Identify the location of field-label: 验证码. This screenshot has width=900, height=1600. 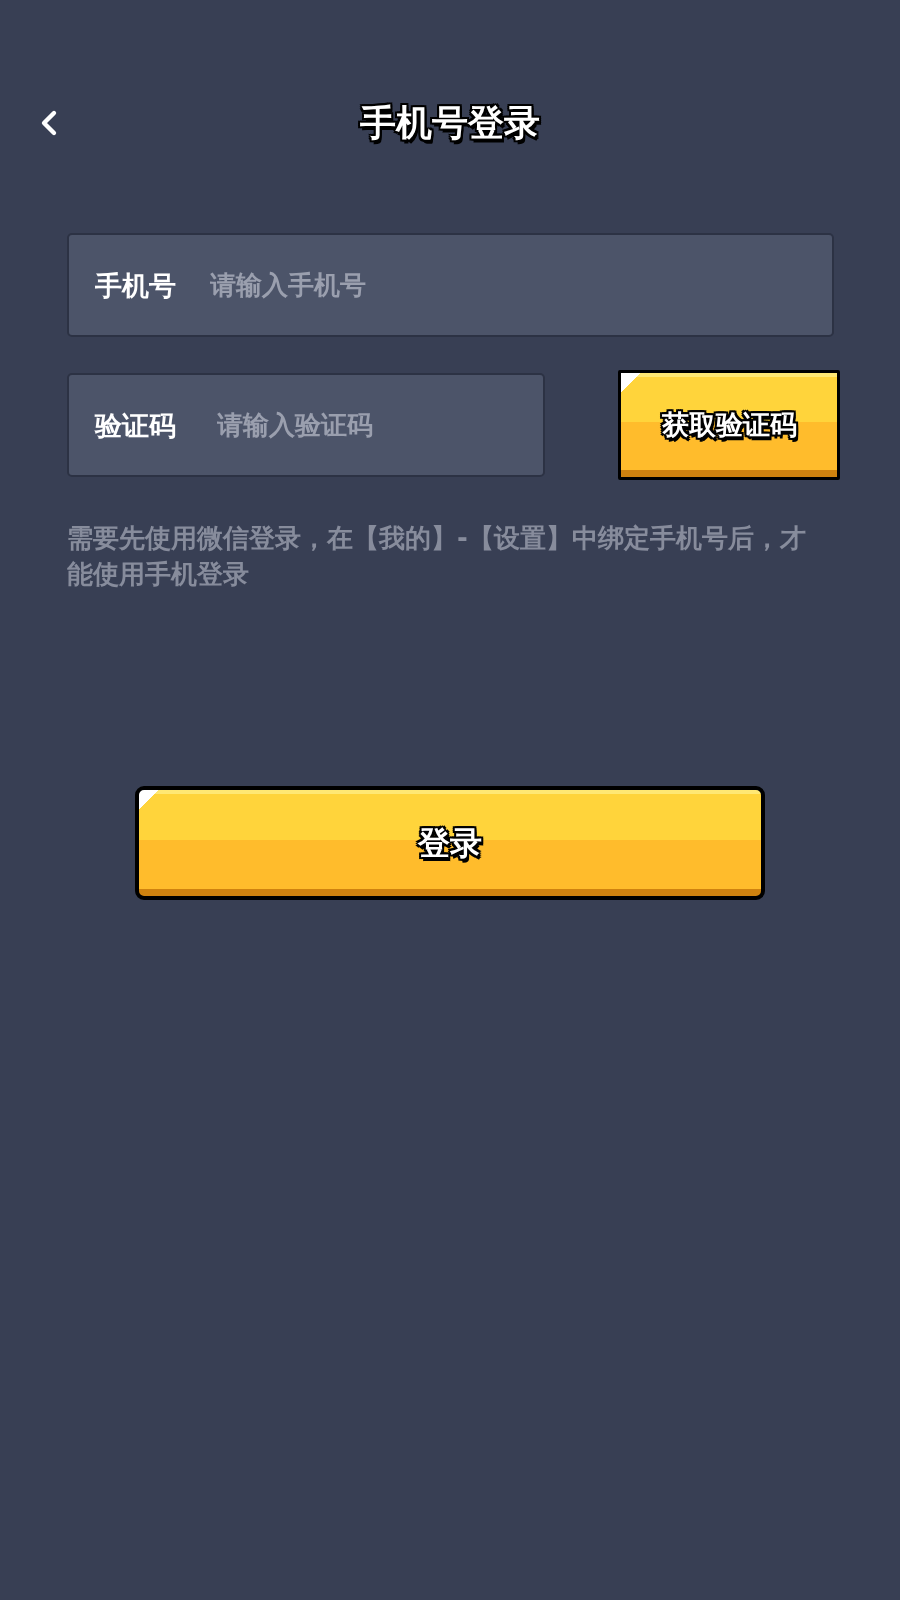
(135, 425).